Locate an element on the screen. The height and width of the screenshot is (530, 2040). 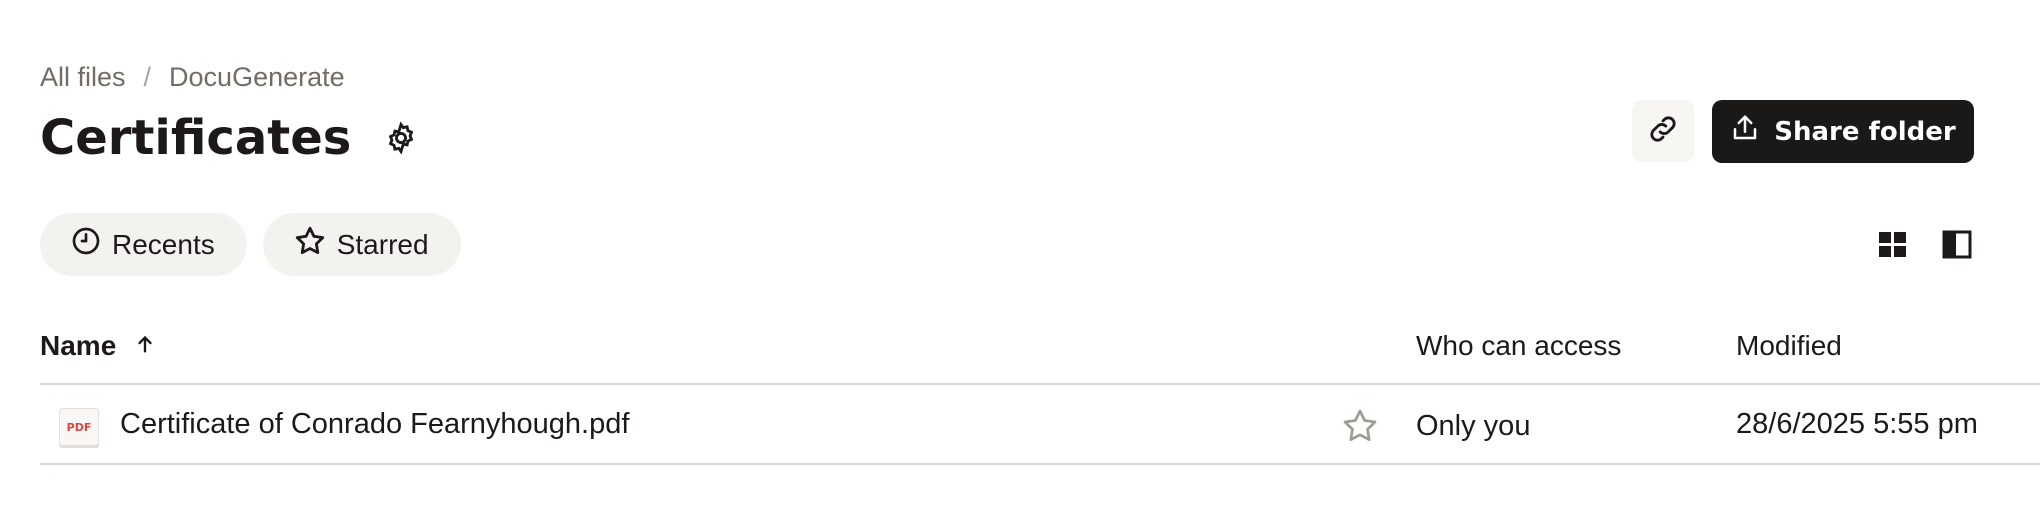
file-name: Certificate of Conrado Fearnyhough.pdf is located at coordinates (374, 424).